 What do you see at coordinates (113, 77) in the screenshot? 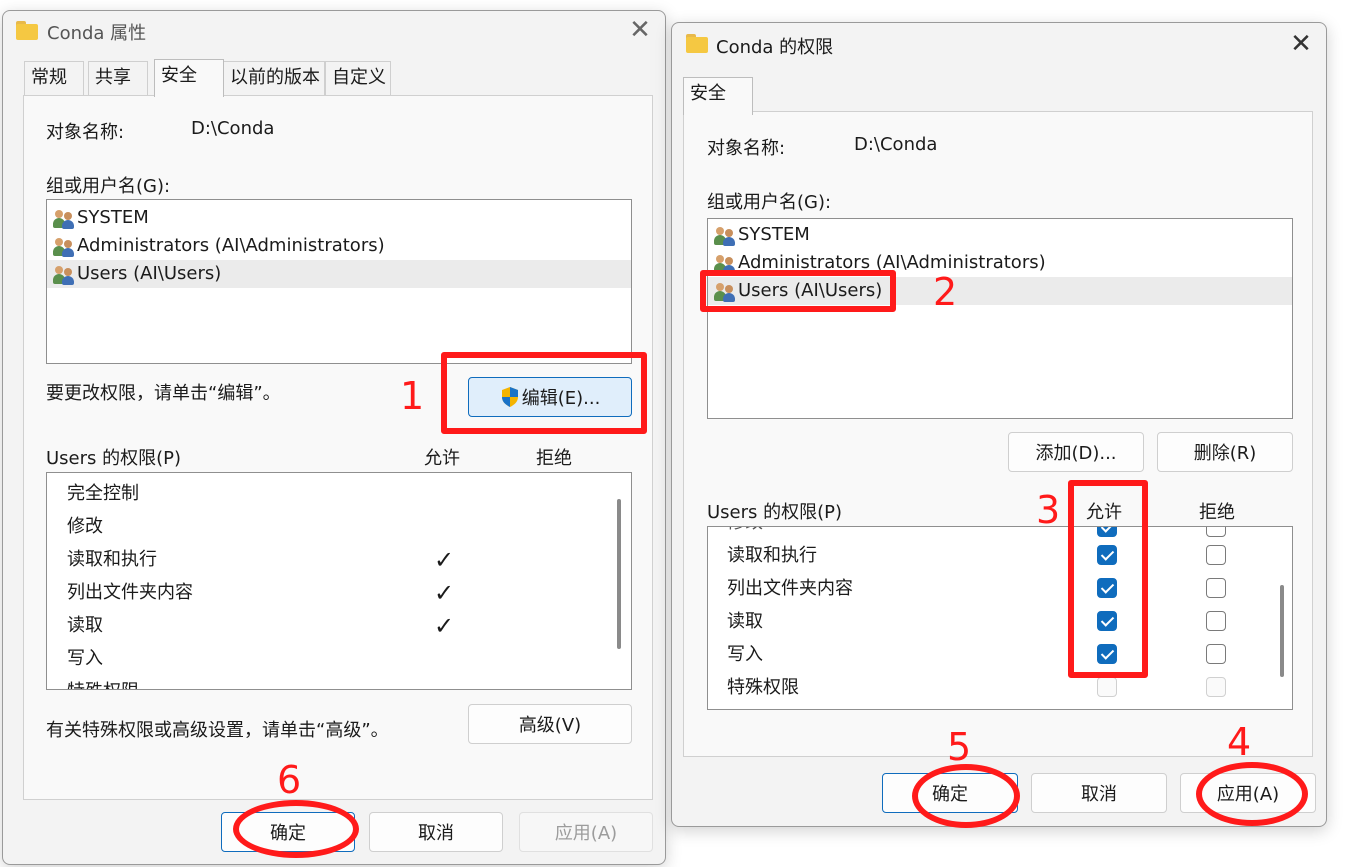
I see `tab-label: 共享` at bounding box center [113, 77].